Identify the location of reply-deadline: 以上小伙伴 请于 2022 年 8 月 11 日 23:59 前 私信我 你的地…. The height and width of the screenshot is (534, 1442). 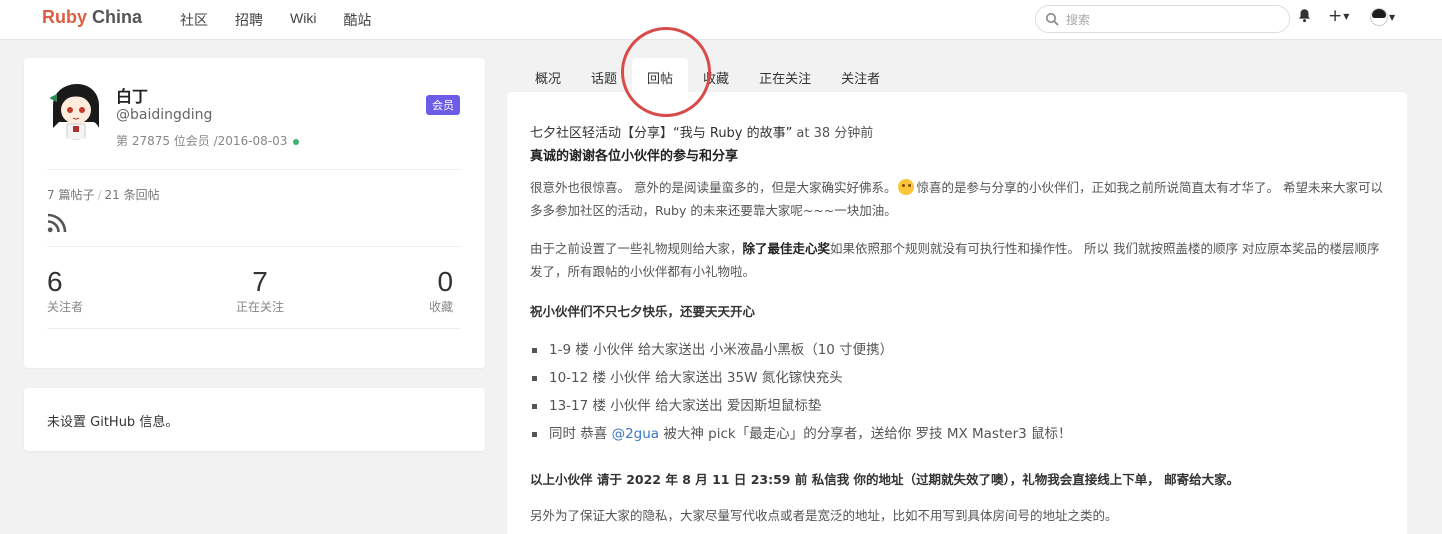
(885, 479).